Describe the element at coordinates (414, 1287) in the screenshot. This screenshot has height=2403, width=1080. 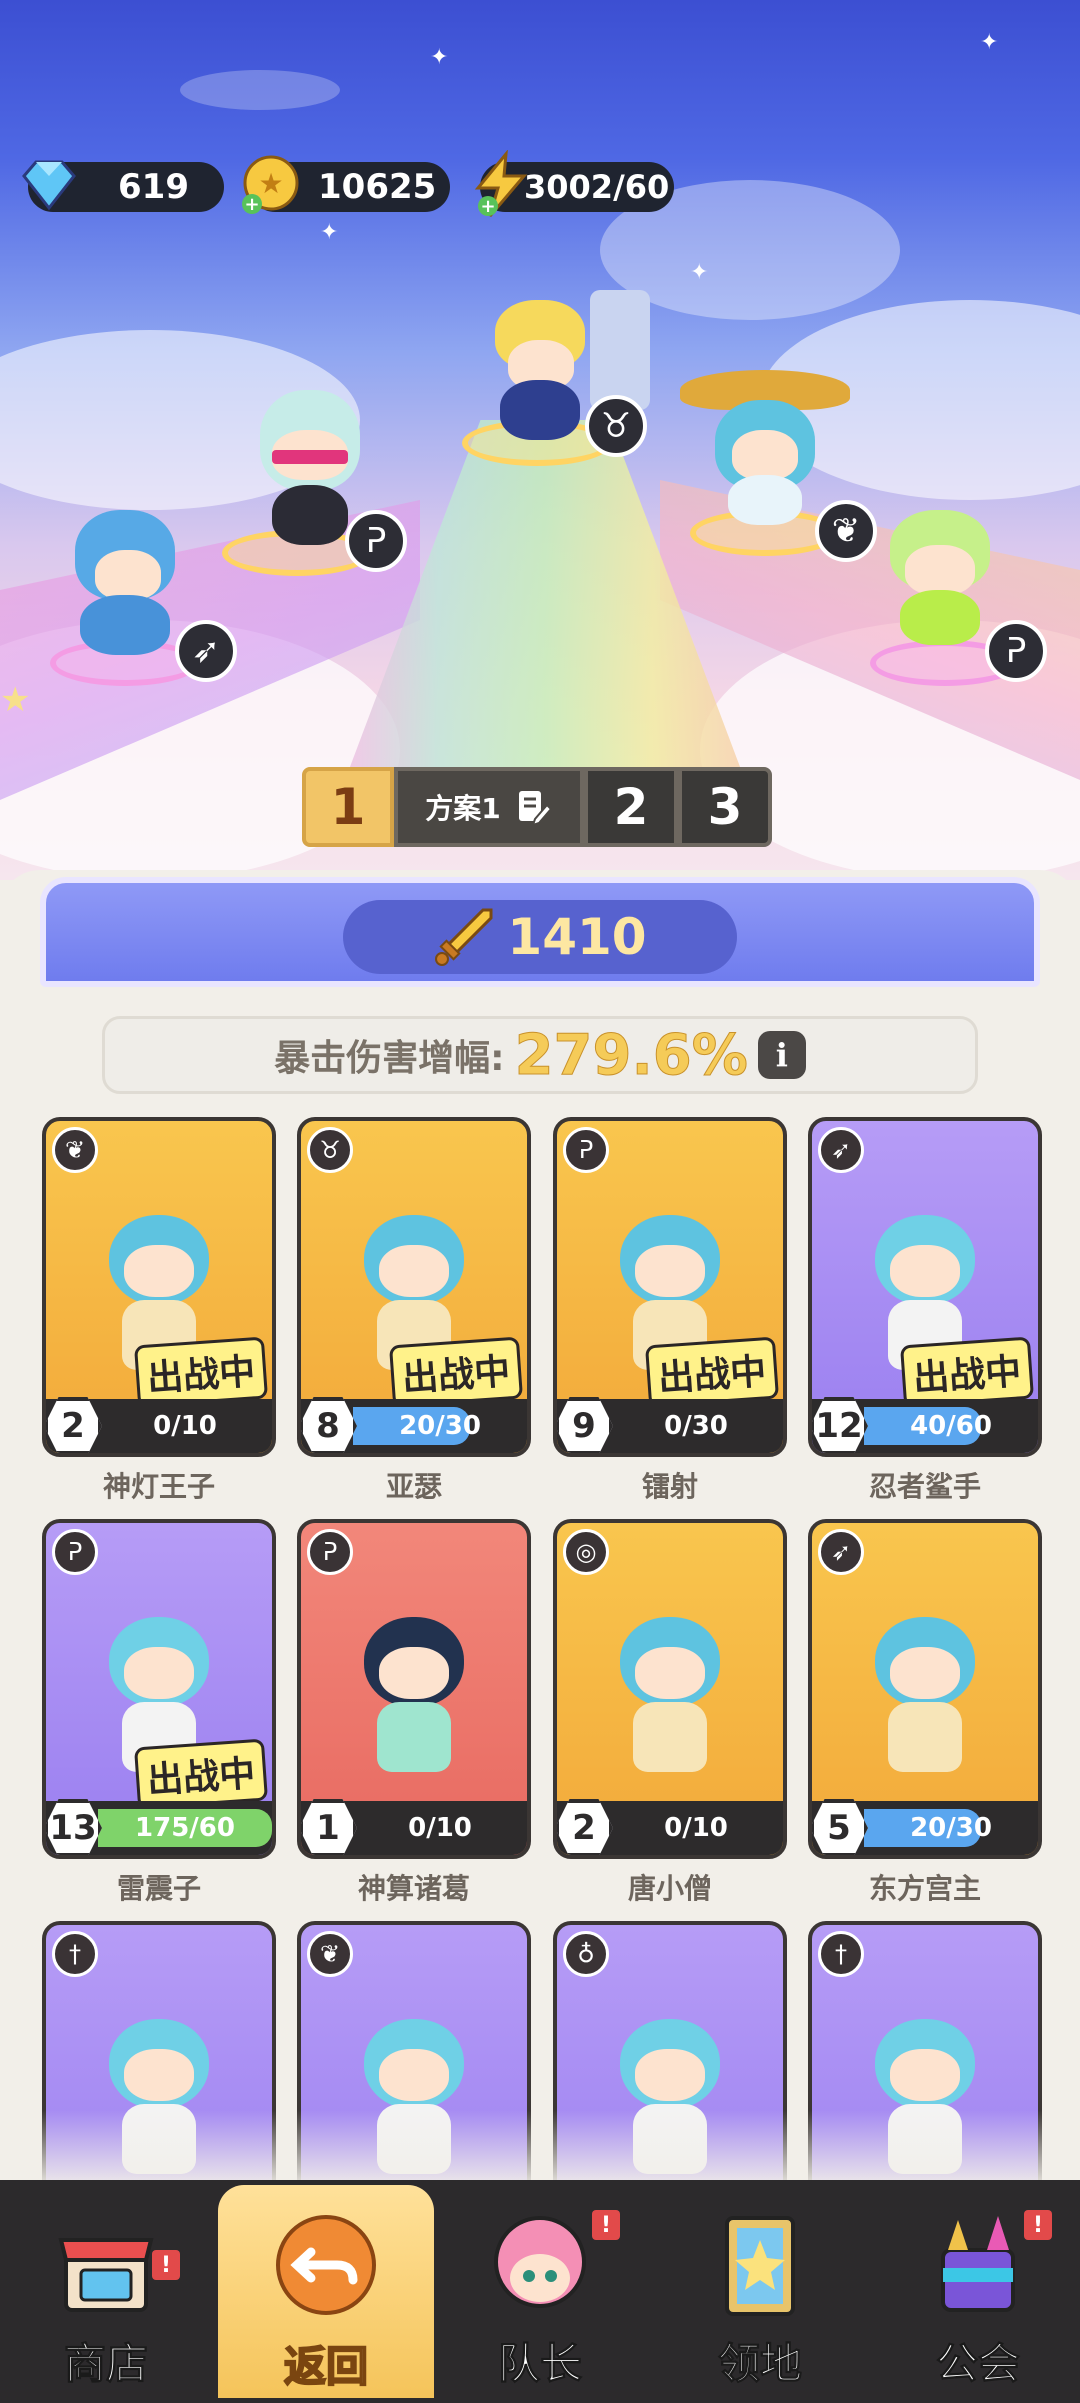
I see `hero-card: ♉ 出战中 20/30 8` at that location.